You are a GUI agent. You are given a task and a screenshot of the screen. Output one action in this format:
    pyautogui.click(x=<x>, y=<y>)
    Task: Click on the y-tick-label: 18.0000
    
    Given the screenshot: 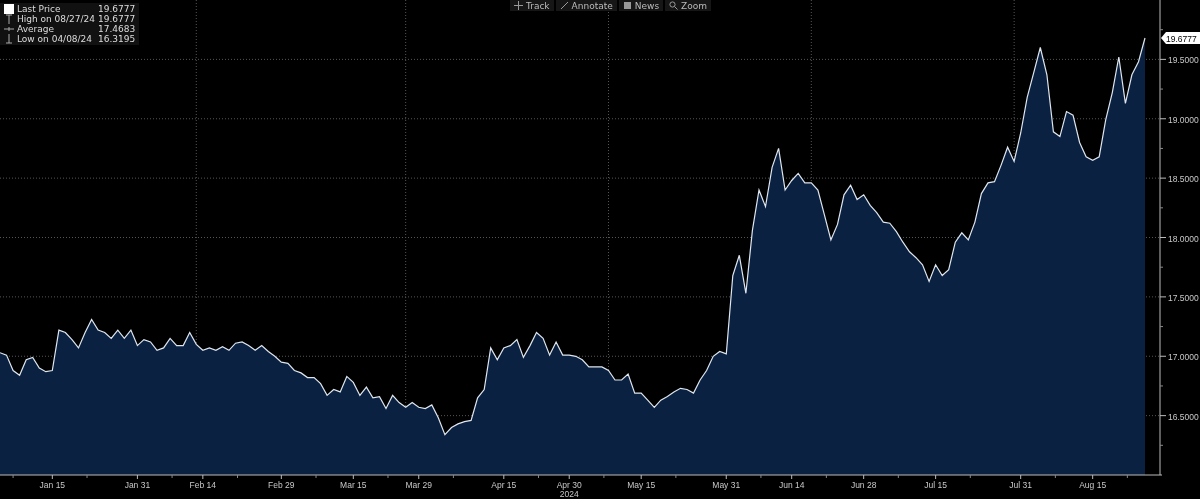 What is the action you would take?
    pyautogui.click(x=1183, y=238)
    